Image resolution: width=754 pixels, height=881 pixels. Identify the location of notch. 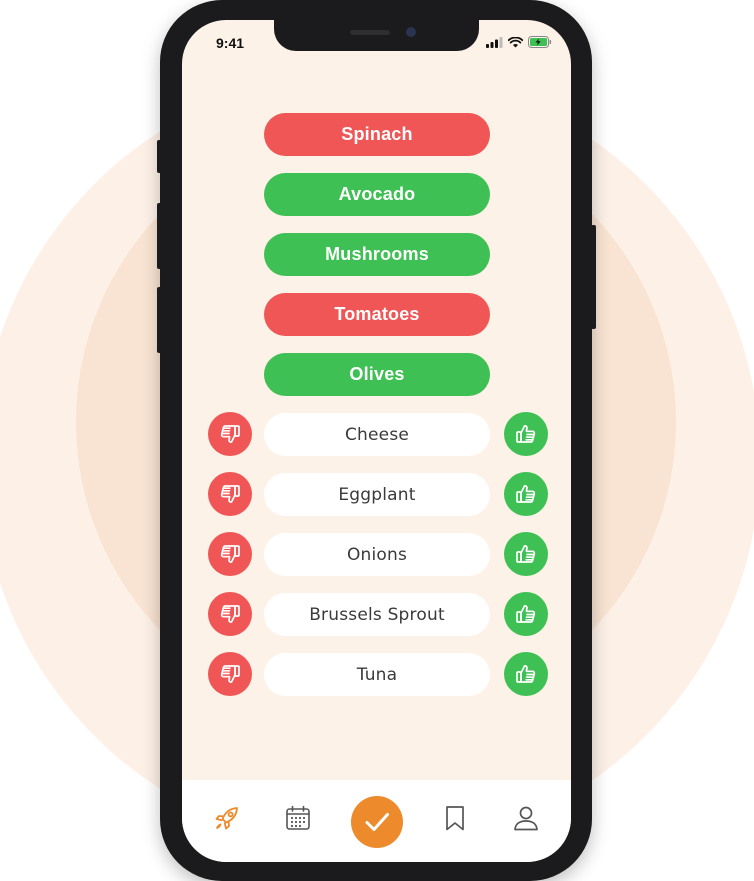
(376, 35).